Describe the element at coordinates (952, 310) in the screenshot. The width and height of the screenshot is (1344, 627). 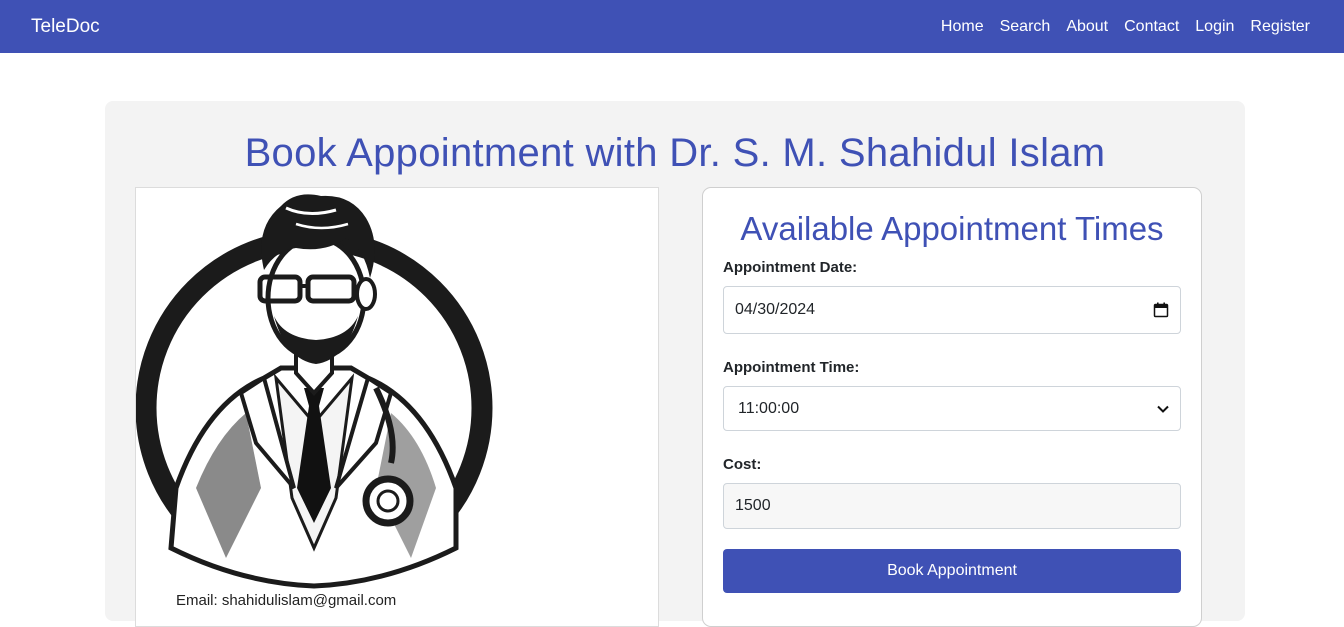
I see `appointment-date-input: 04/30/2024` at that location.